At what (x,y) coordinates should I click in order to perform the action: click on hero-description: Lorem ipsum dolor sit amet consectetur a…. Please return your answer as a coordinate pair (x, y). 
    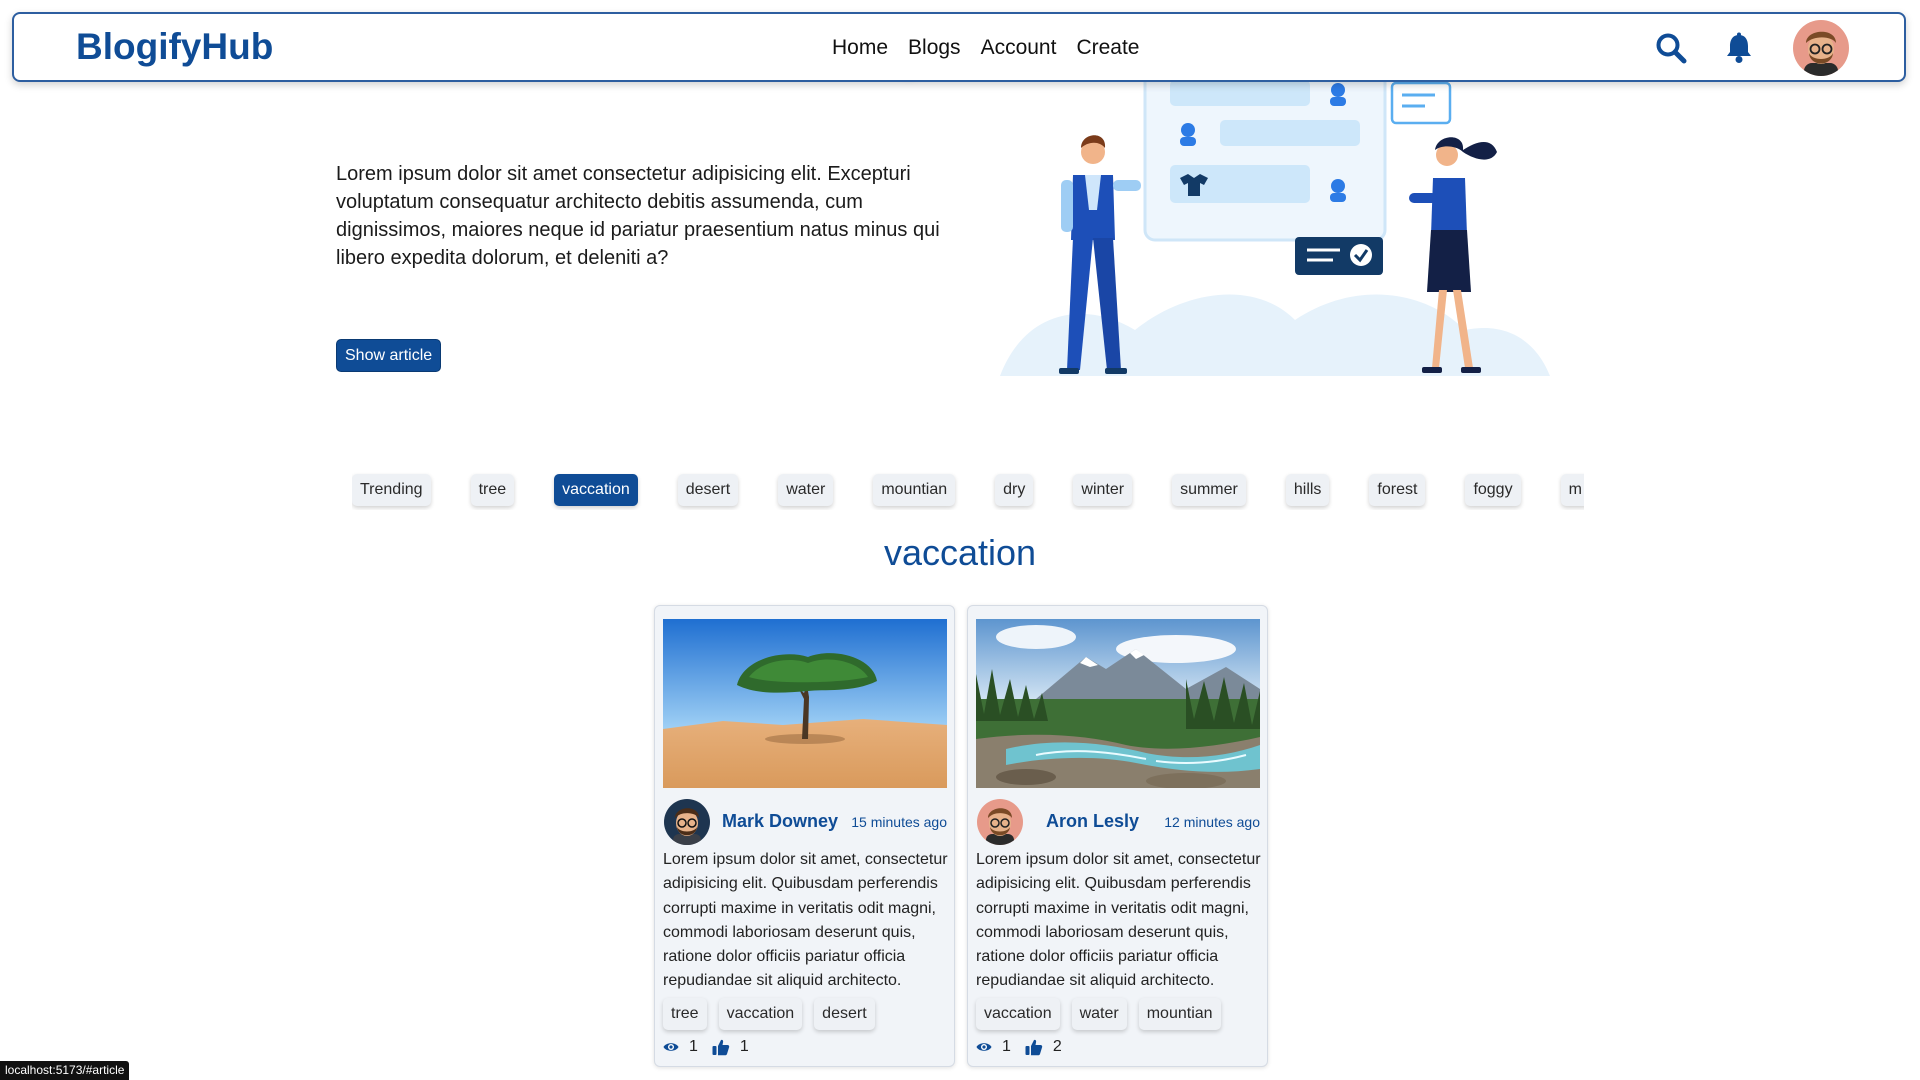
    Looking at the image, I should click on (638, 216).